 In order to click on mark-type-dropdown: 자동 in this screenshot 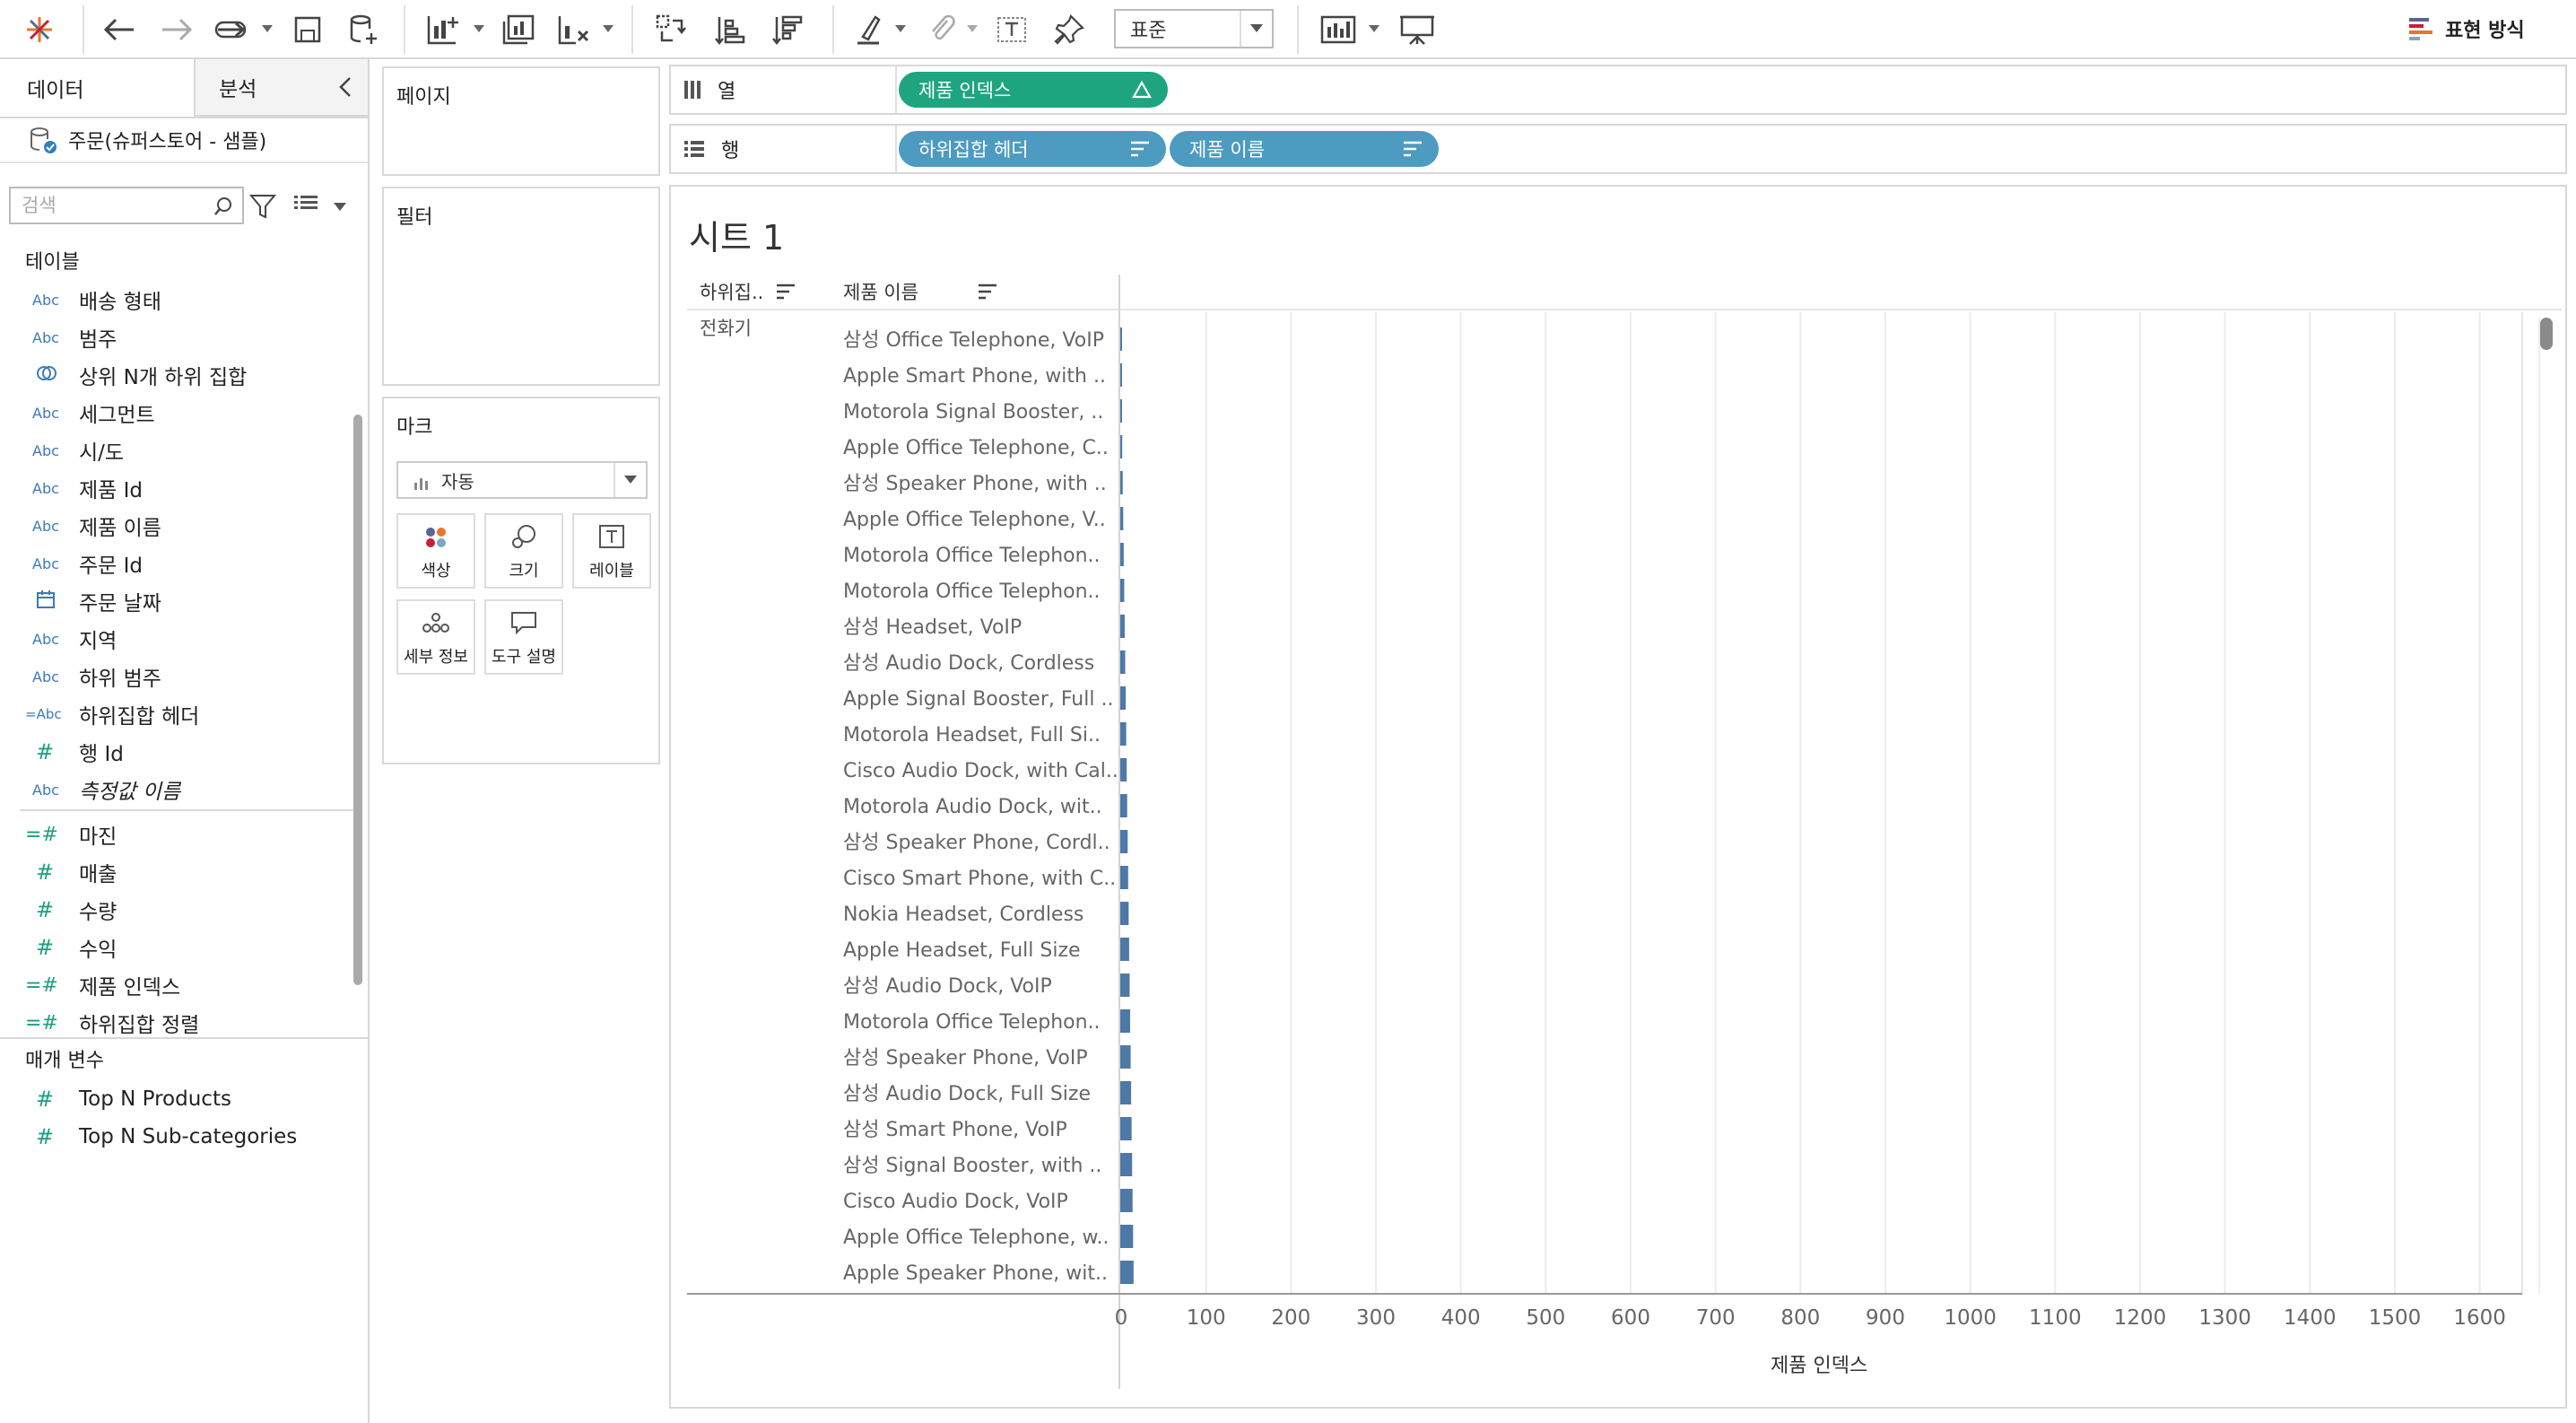, I will do `click(522, 480)`.